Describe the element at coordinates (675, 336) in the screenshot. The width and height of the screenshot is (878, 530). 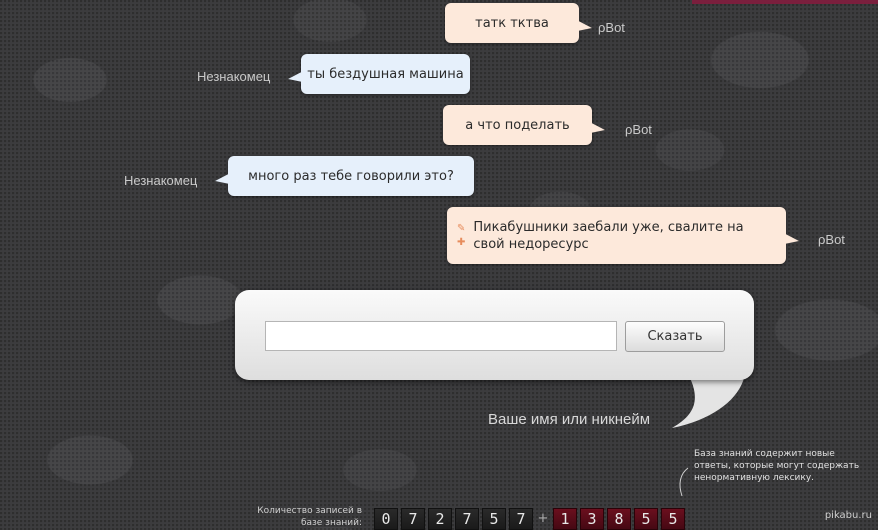
I see `say-button: Сказать` at that location.